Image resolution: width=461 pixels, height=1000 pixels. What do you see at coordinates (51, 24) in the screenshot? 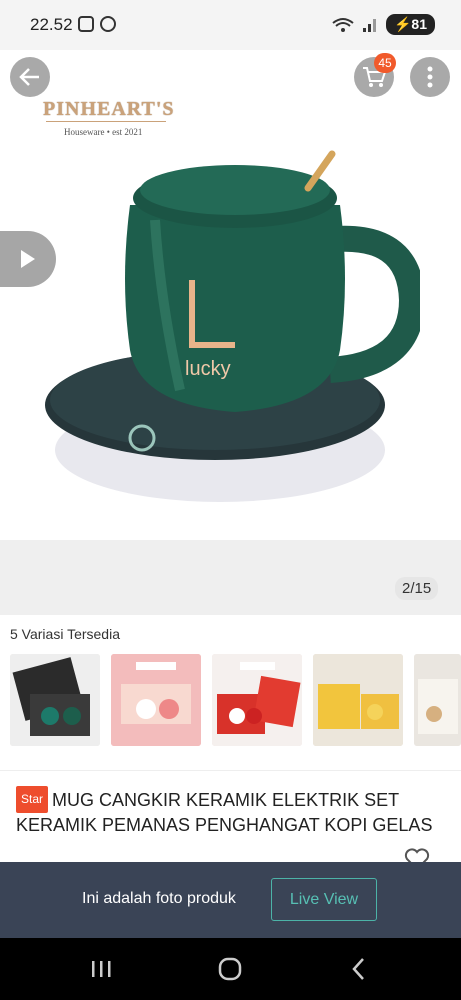
I see `status-time: 22.52` at bounding box center [51, 24].